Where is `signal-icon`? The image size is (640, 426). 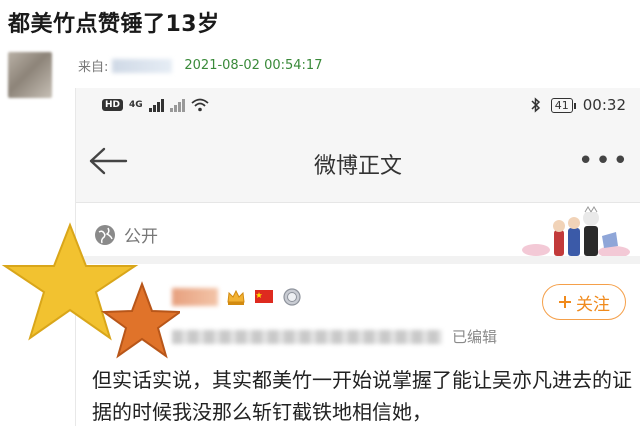
signal-icon is located at coordinates (156, 105).